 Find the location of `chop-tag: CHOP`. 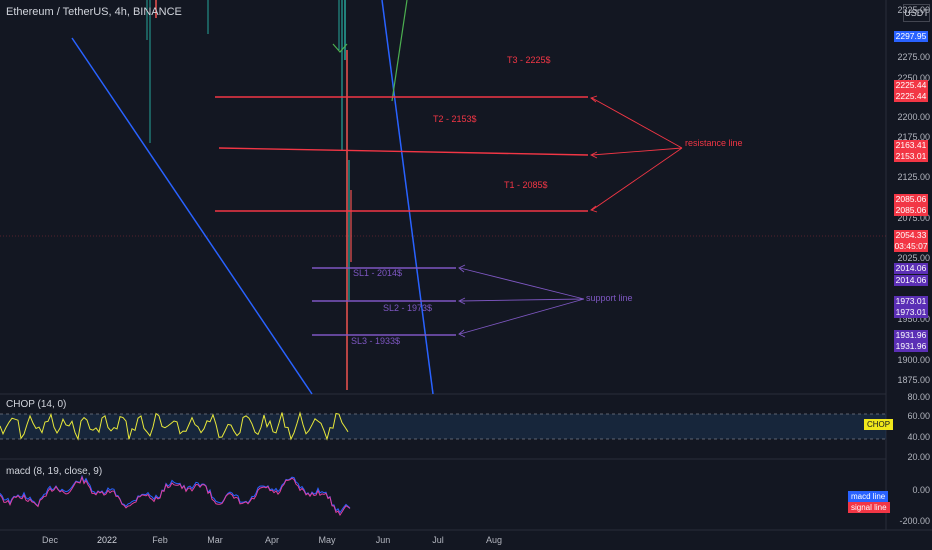

chop-tag: CHOP is located at coordinates (879, 424).